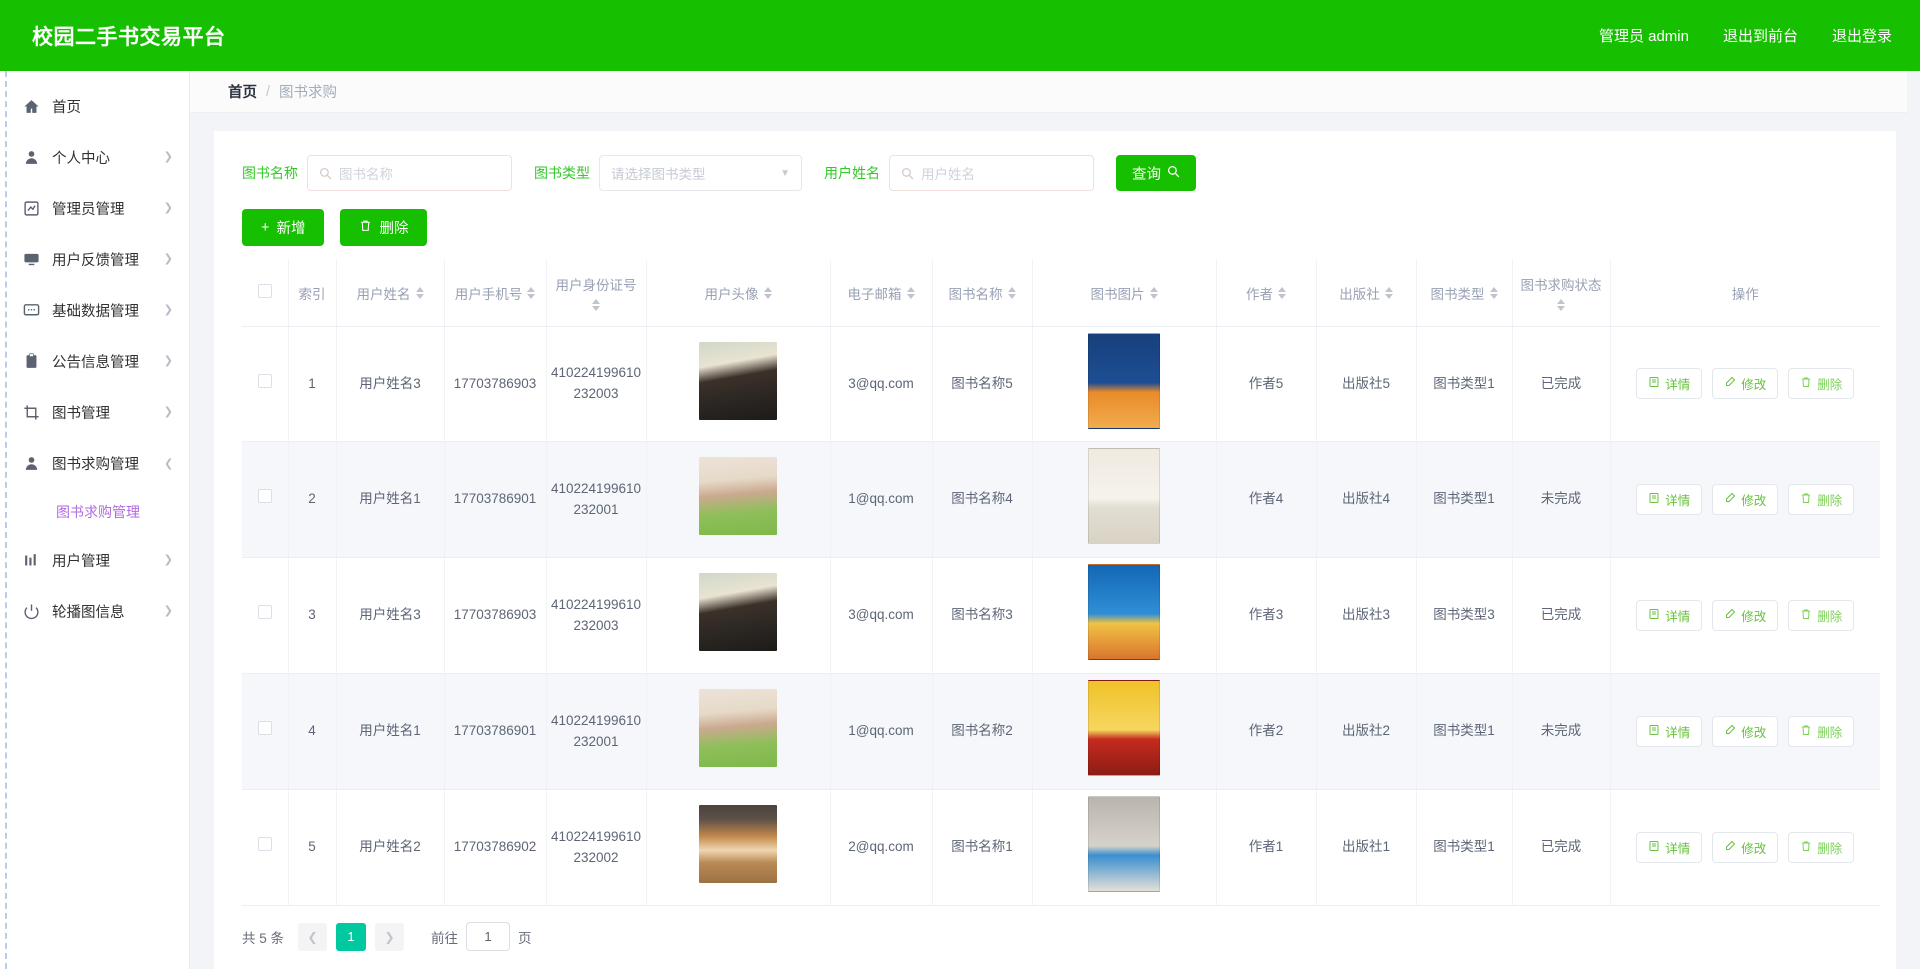  What do you see at coordinates (1862, 35) in the screenshot?
I see `logout-link: 退出登录` at bounding box center [1862, 35].